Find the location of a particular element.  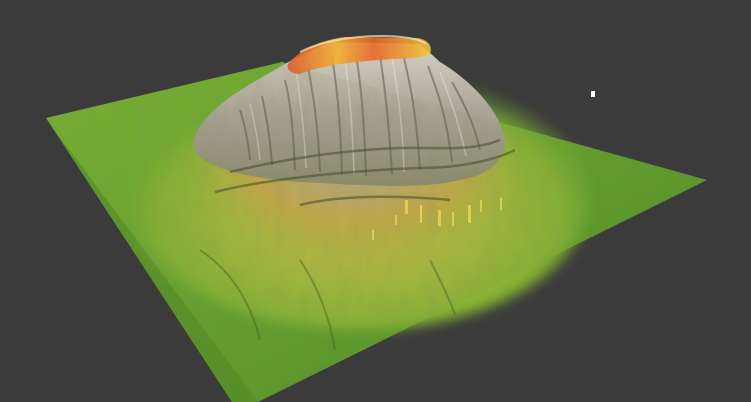

pointer-icon is located at coordinates (593, 94).